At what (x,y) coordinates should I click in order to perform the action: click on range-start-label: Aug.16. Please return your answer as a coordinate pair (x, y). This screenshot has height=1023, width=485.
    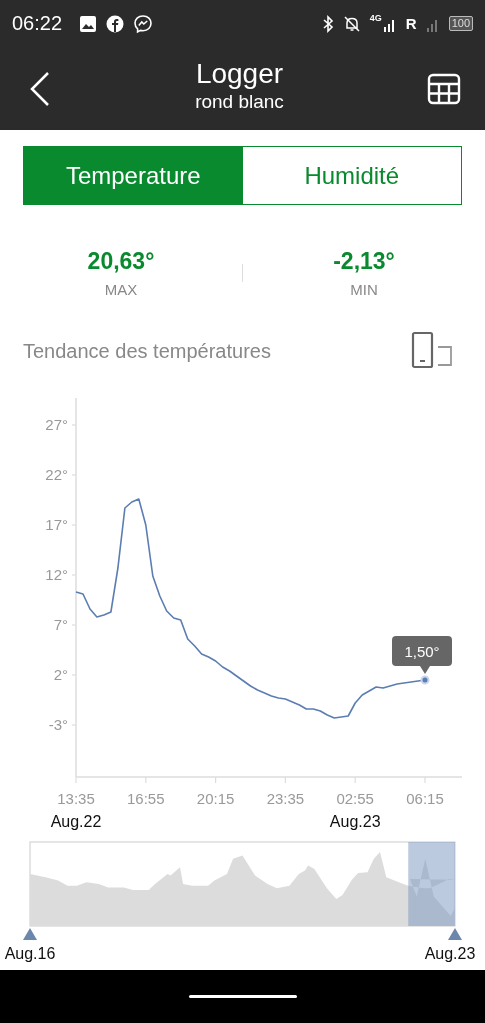
    Looking at the image, I should click on (30, 953).